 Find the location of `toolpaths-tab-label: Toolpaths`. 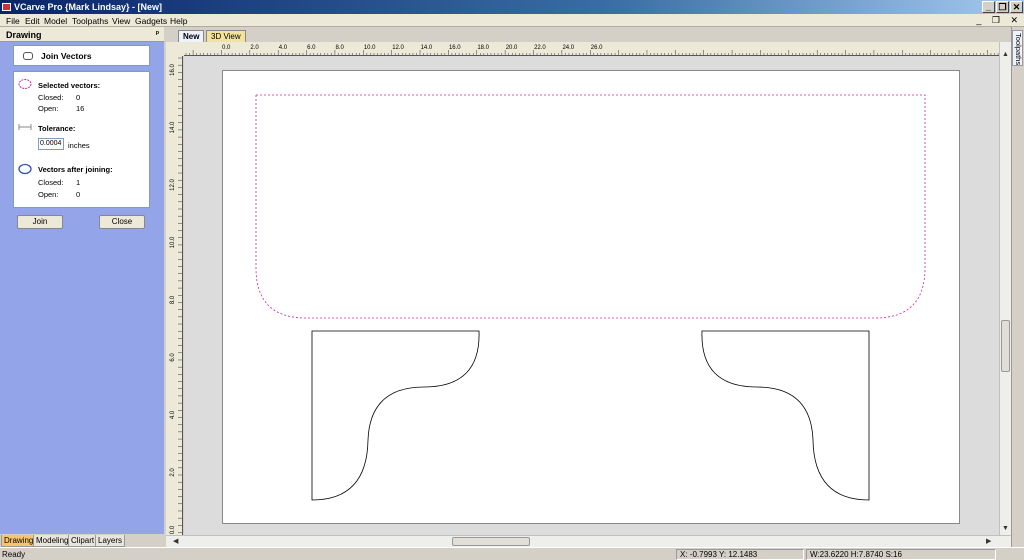

toolpaths-tab-label: Toolpaths is located at coordinates (1018, 49).